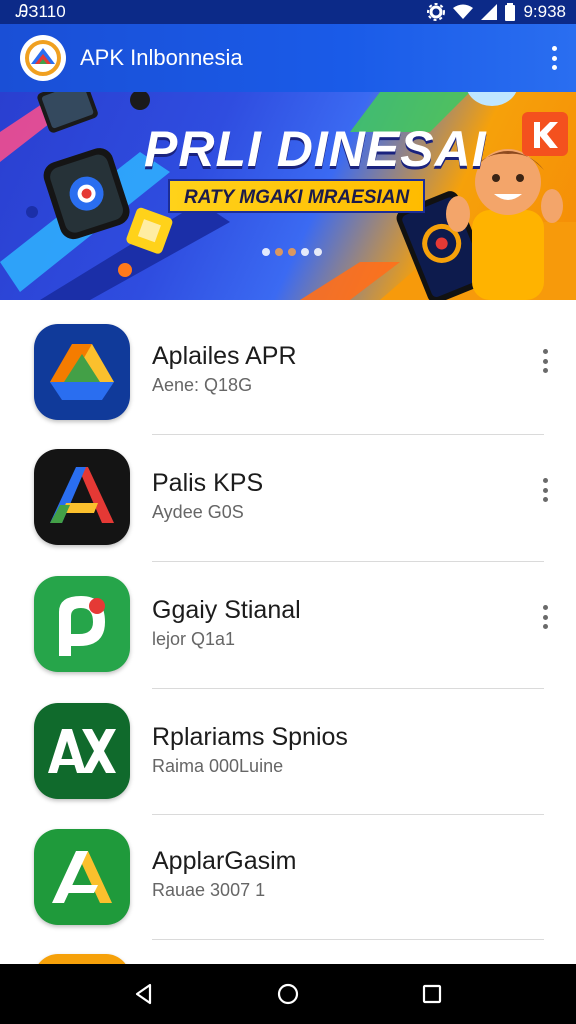 This screenshot has height=1024, width=576. What do you see at coordinates (43, 58) in the screenshot?
I see `app-logo-icon` at bounding box center [43, 58].